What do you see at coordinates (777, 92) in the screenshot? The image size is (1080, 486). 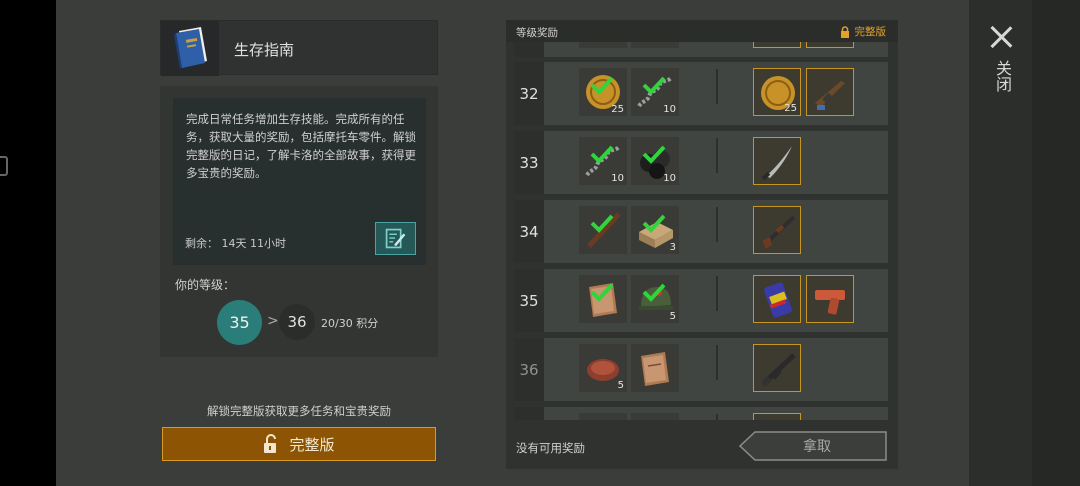 I see `premium-reward-slot: 25` at bounding box center [777, 92].